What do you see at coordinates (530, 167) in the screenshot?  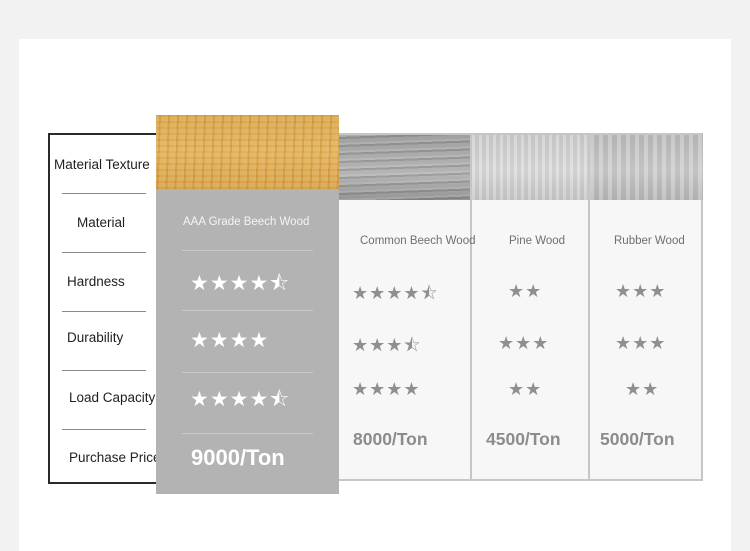 I see `texture-pine-wood` at bounding box center [530, 167].